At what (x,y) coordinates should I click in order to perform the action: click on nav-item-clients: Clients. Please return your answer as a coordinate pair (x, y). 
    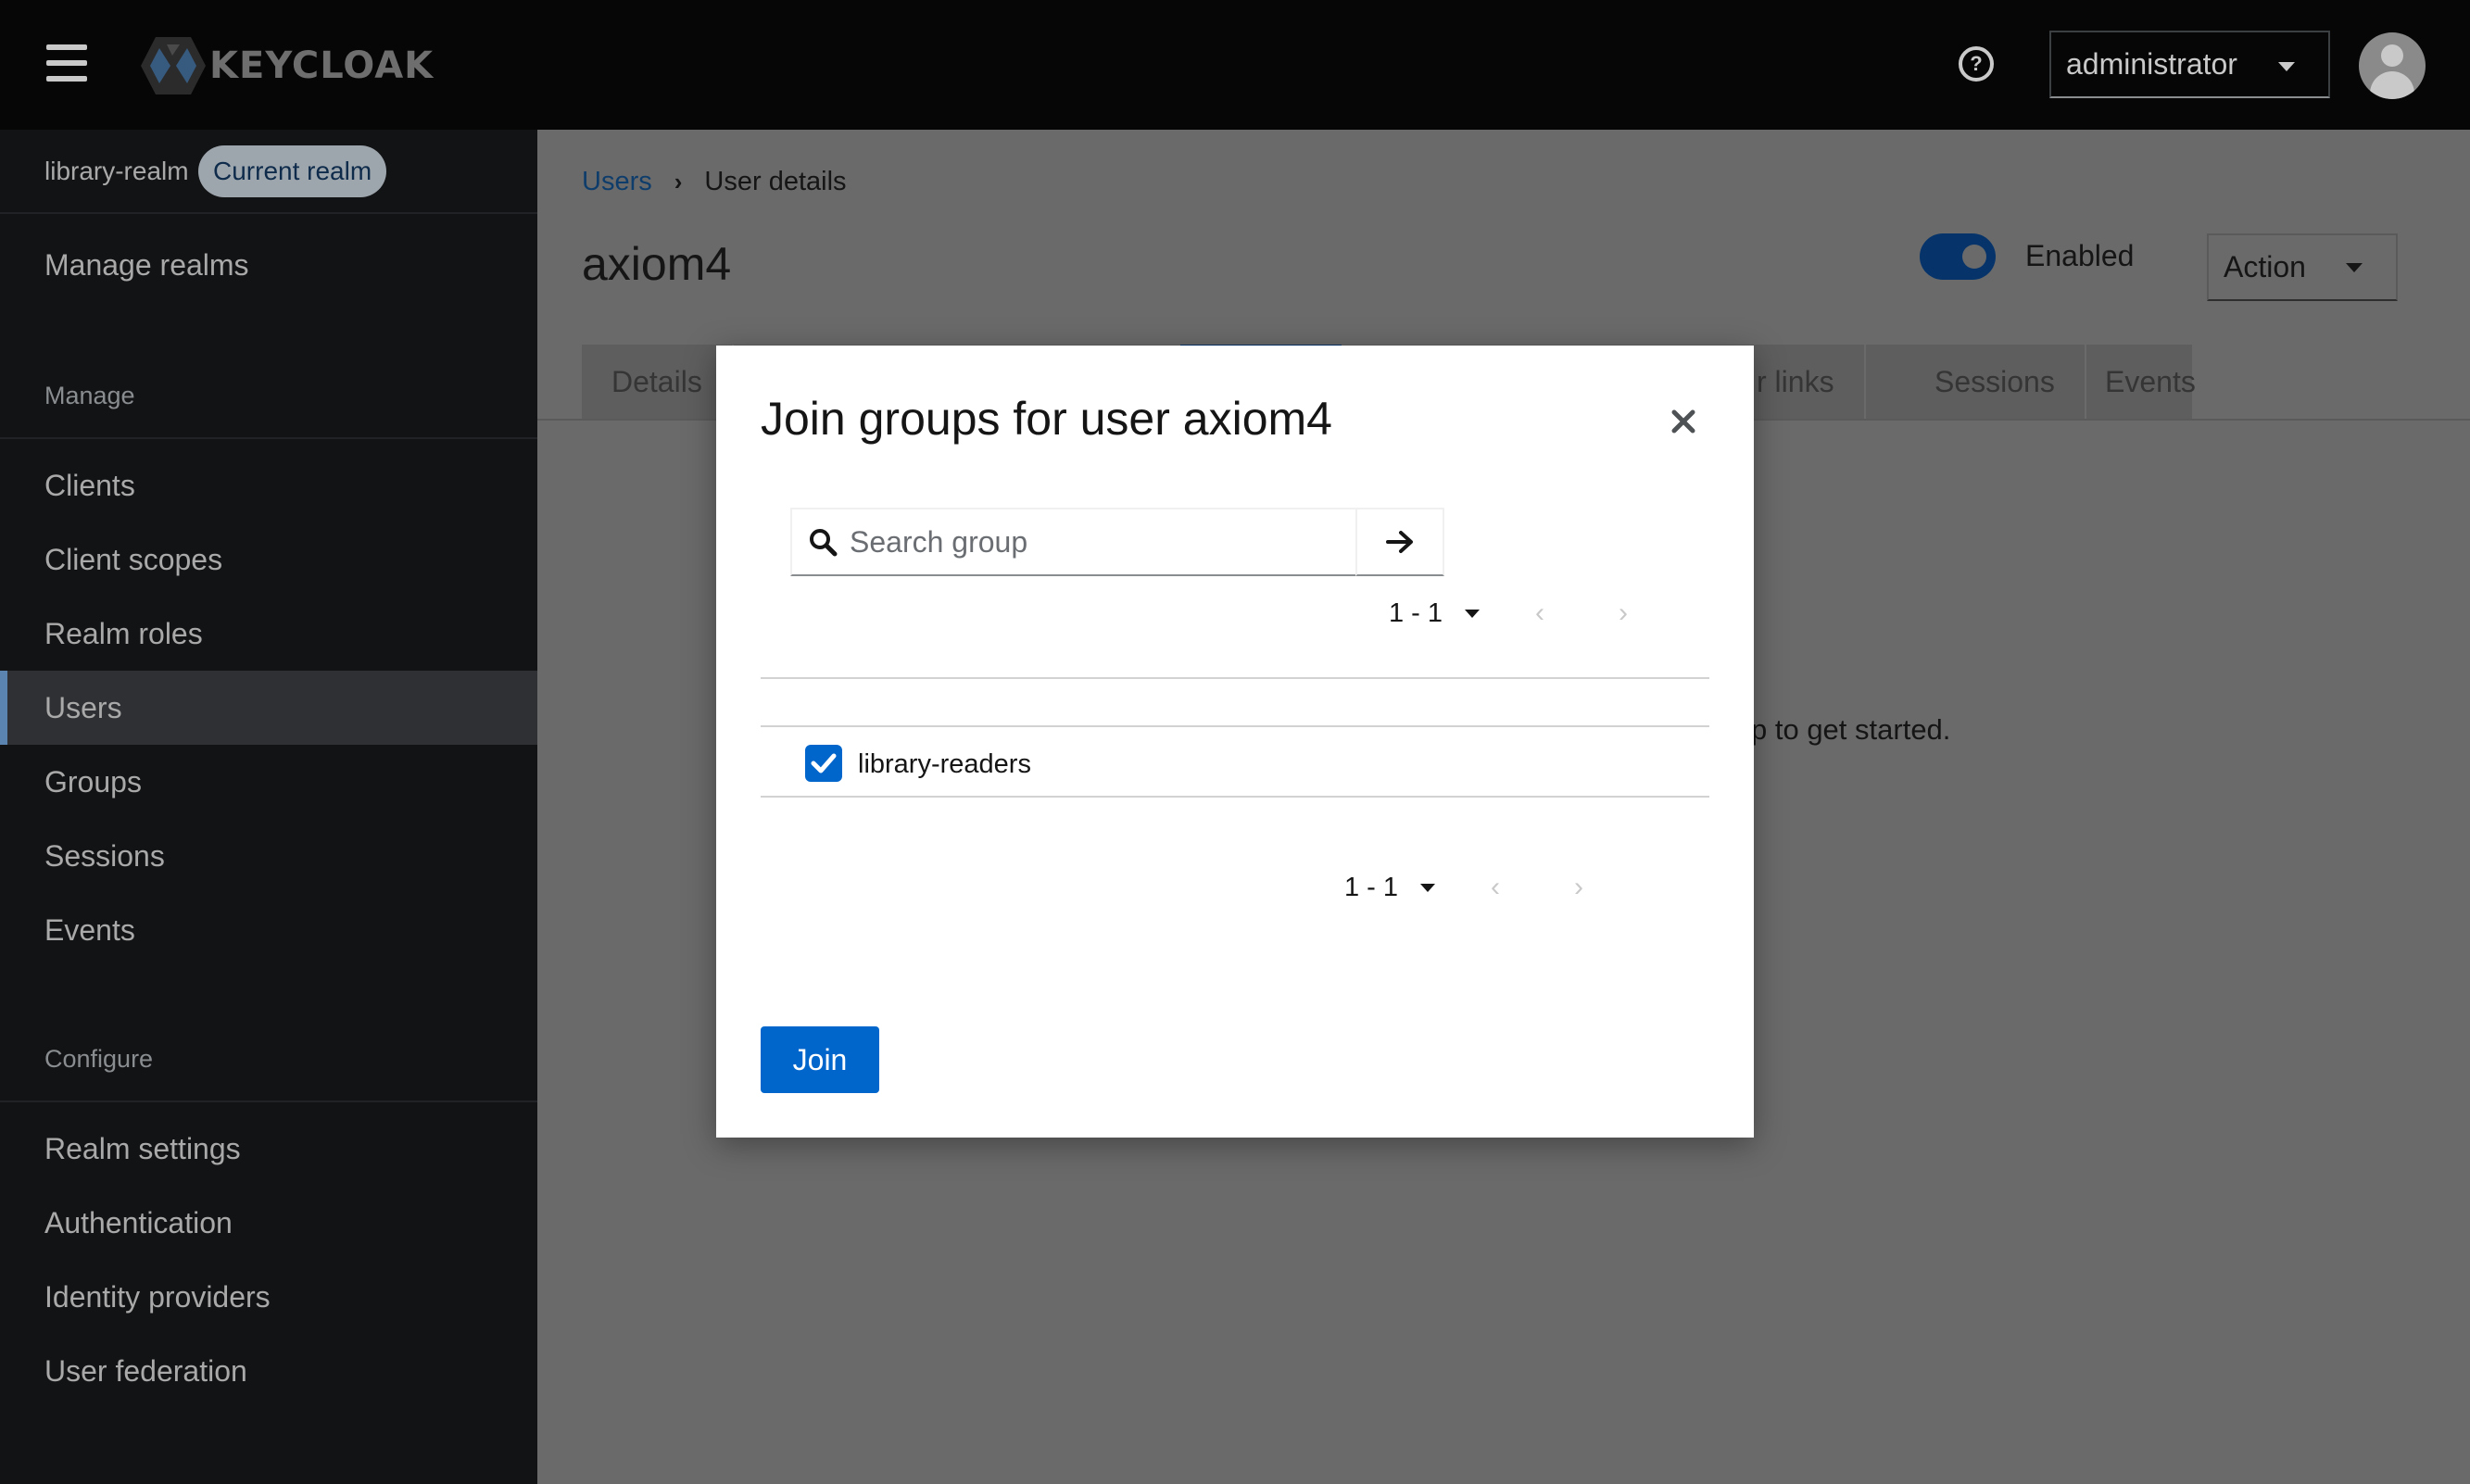
    Looking at the image, I should click on (89, 486).